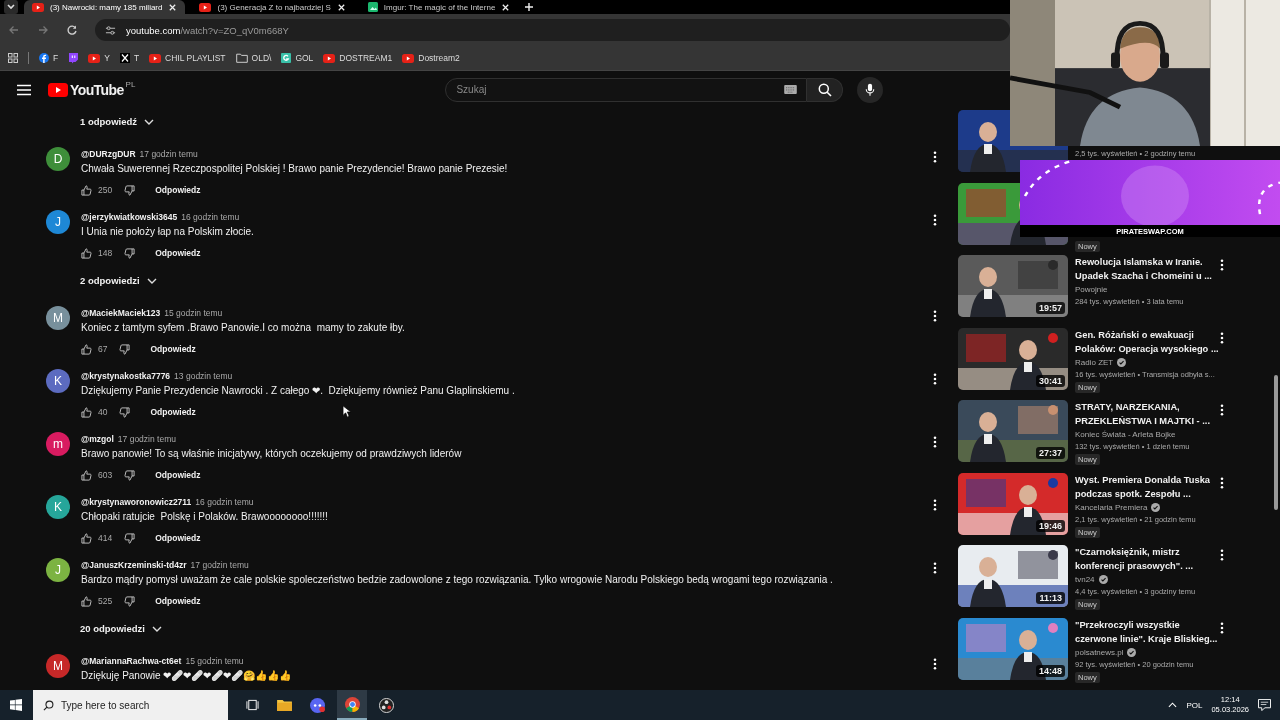 The image size is (1280, 720). Describe the element at coordinates (110, 30) in the screenshot. I see `tune-icon` at that location.